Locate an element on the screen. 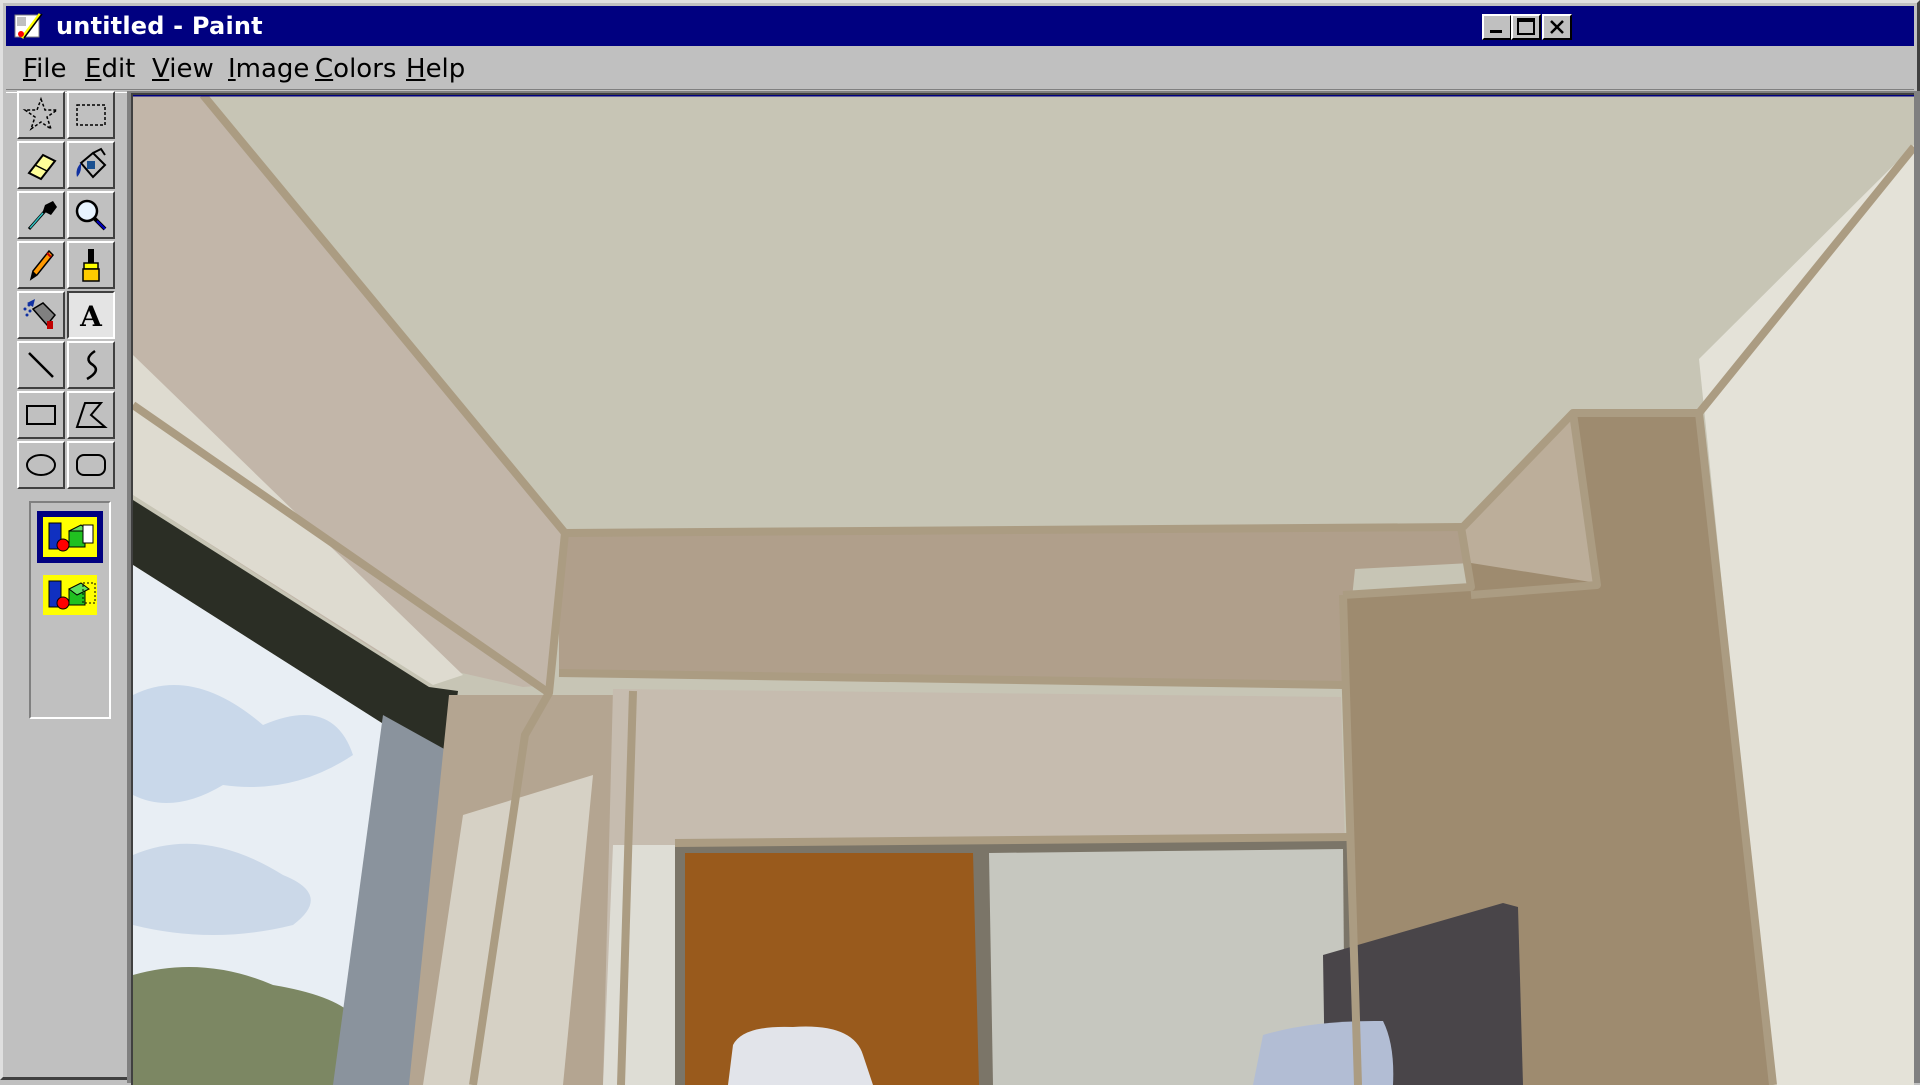 This screenshot has height=1085, width=1920. brush-icon is located at coordinates (91, 265).